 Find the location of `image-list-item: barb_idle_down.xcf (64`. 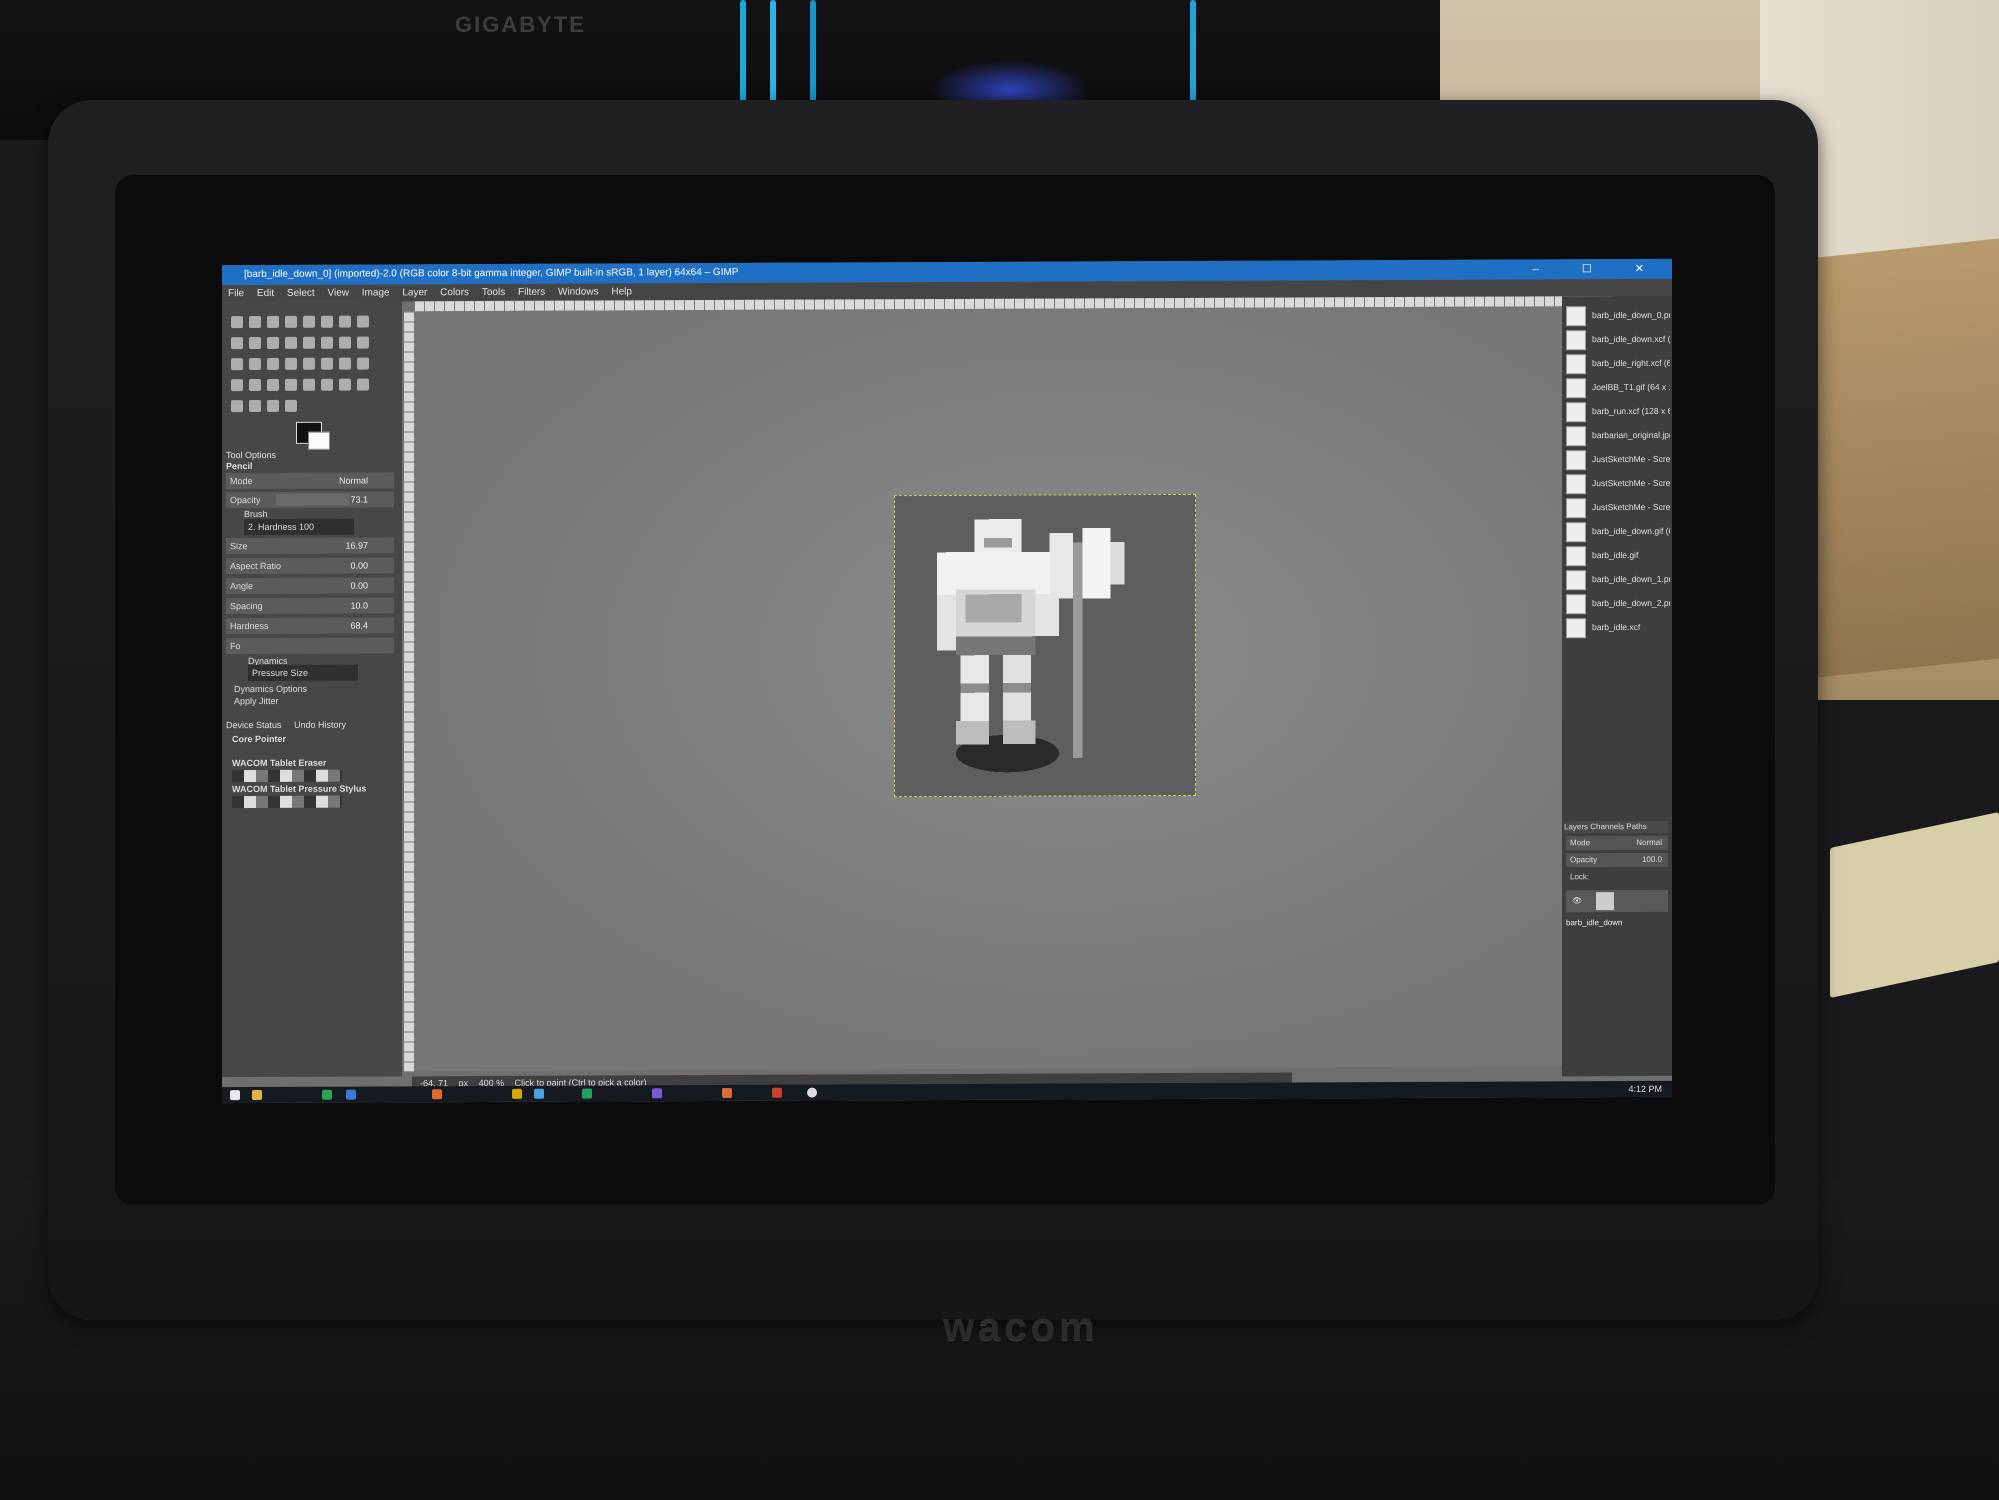

image-list-item: barb_idle_down.xcf (64 is located at coordinates (1618, 339).